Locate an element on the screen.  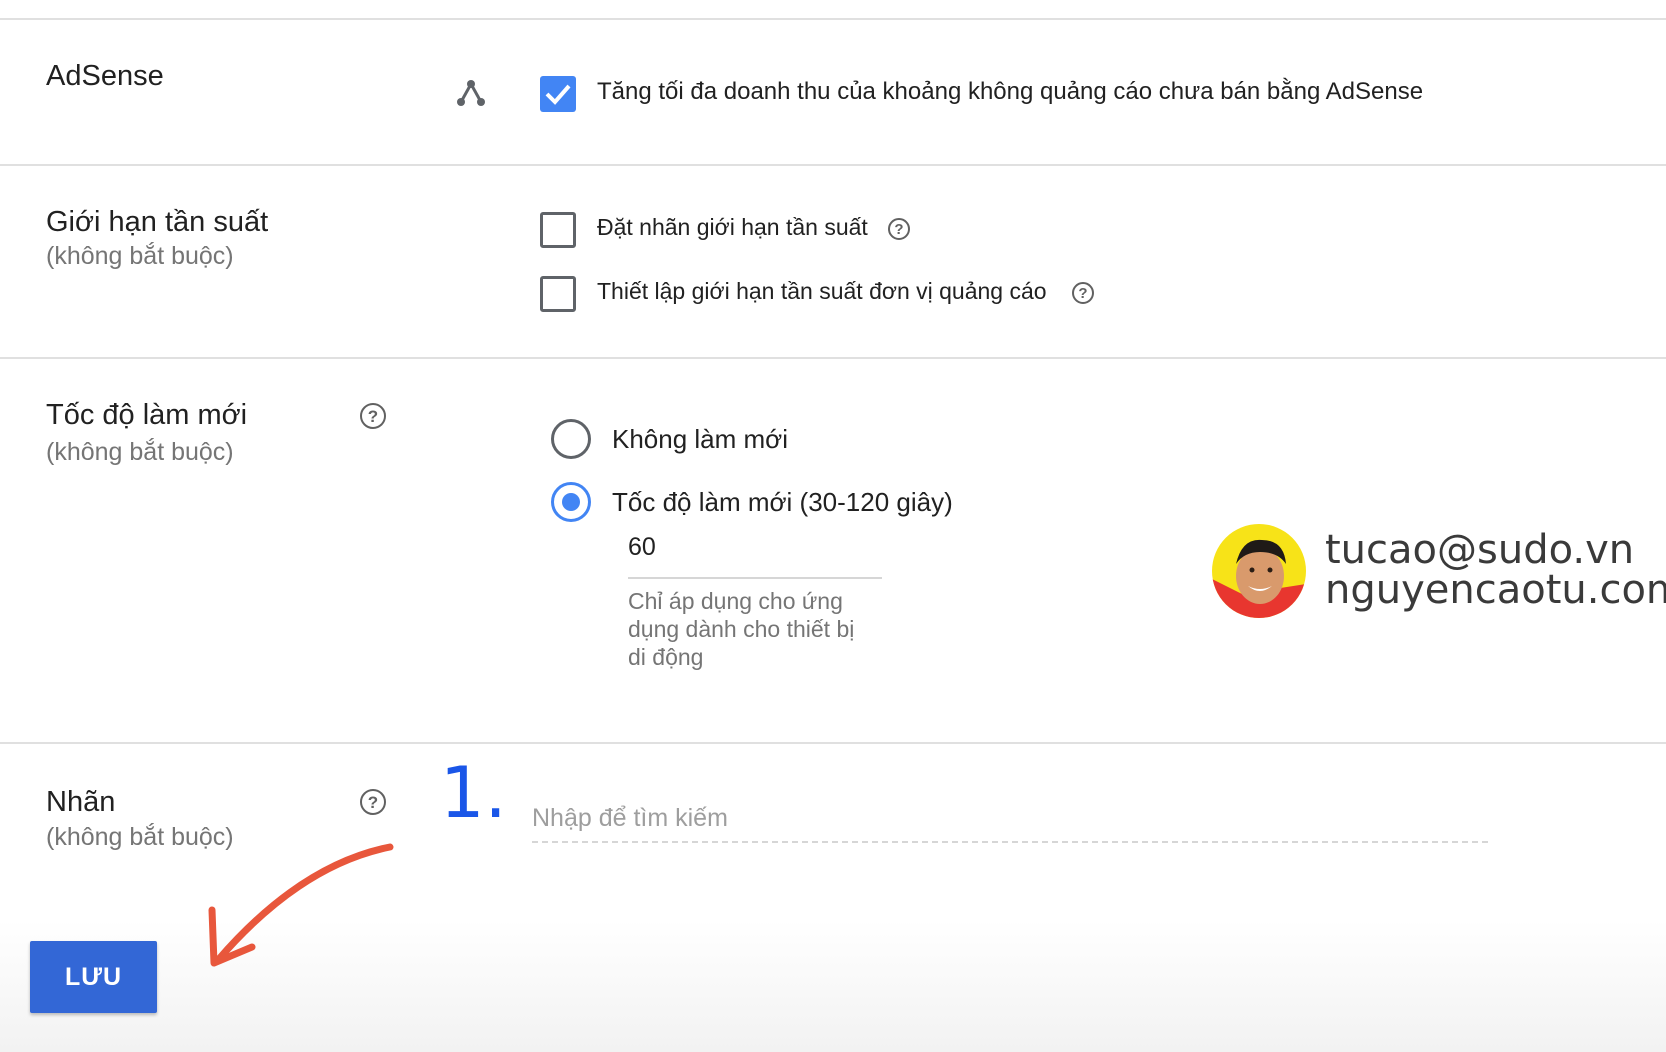
divider-top is located at coordinates (833, 19).